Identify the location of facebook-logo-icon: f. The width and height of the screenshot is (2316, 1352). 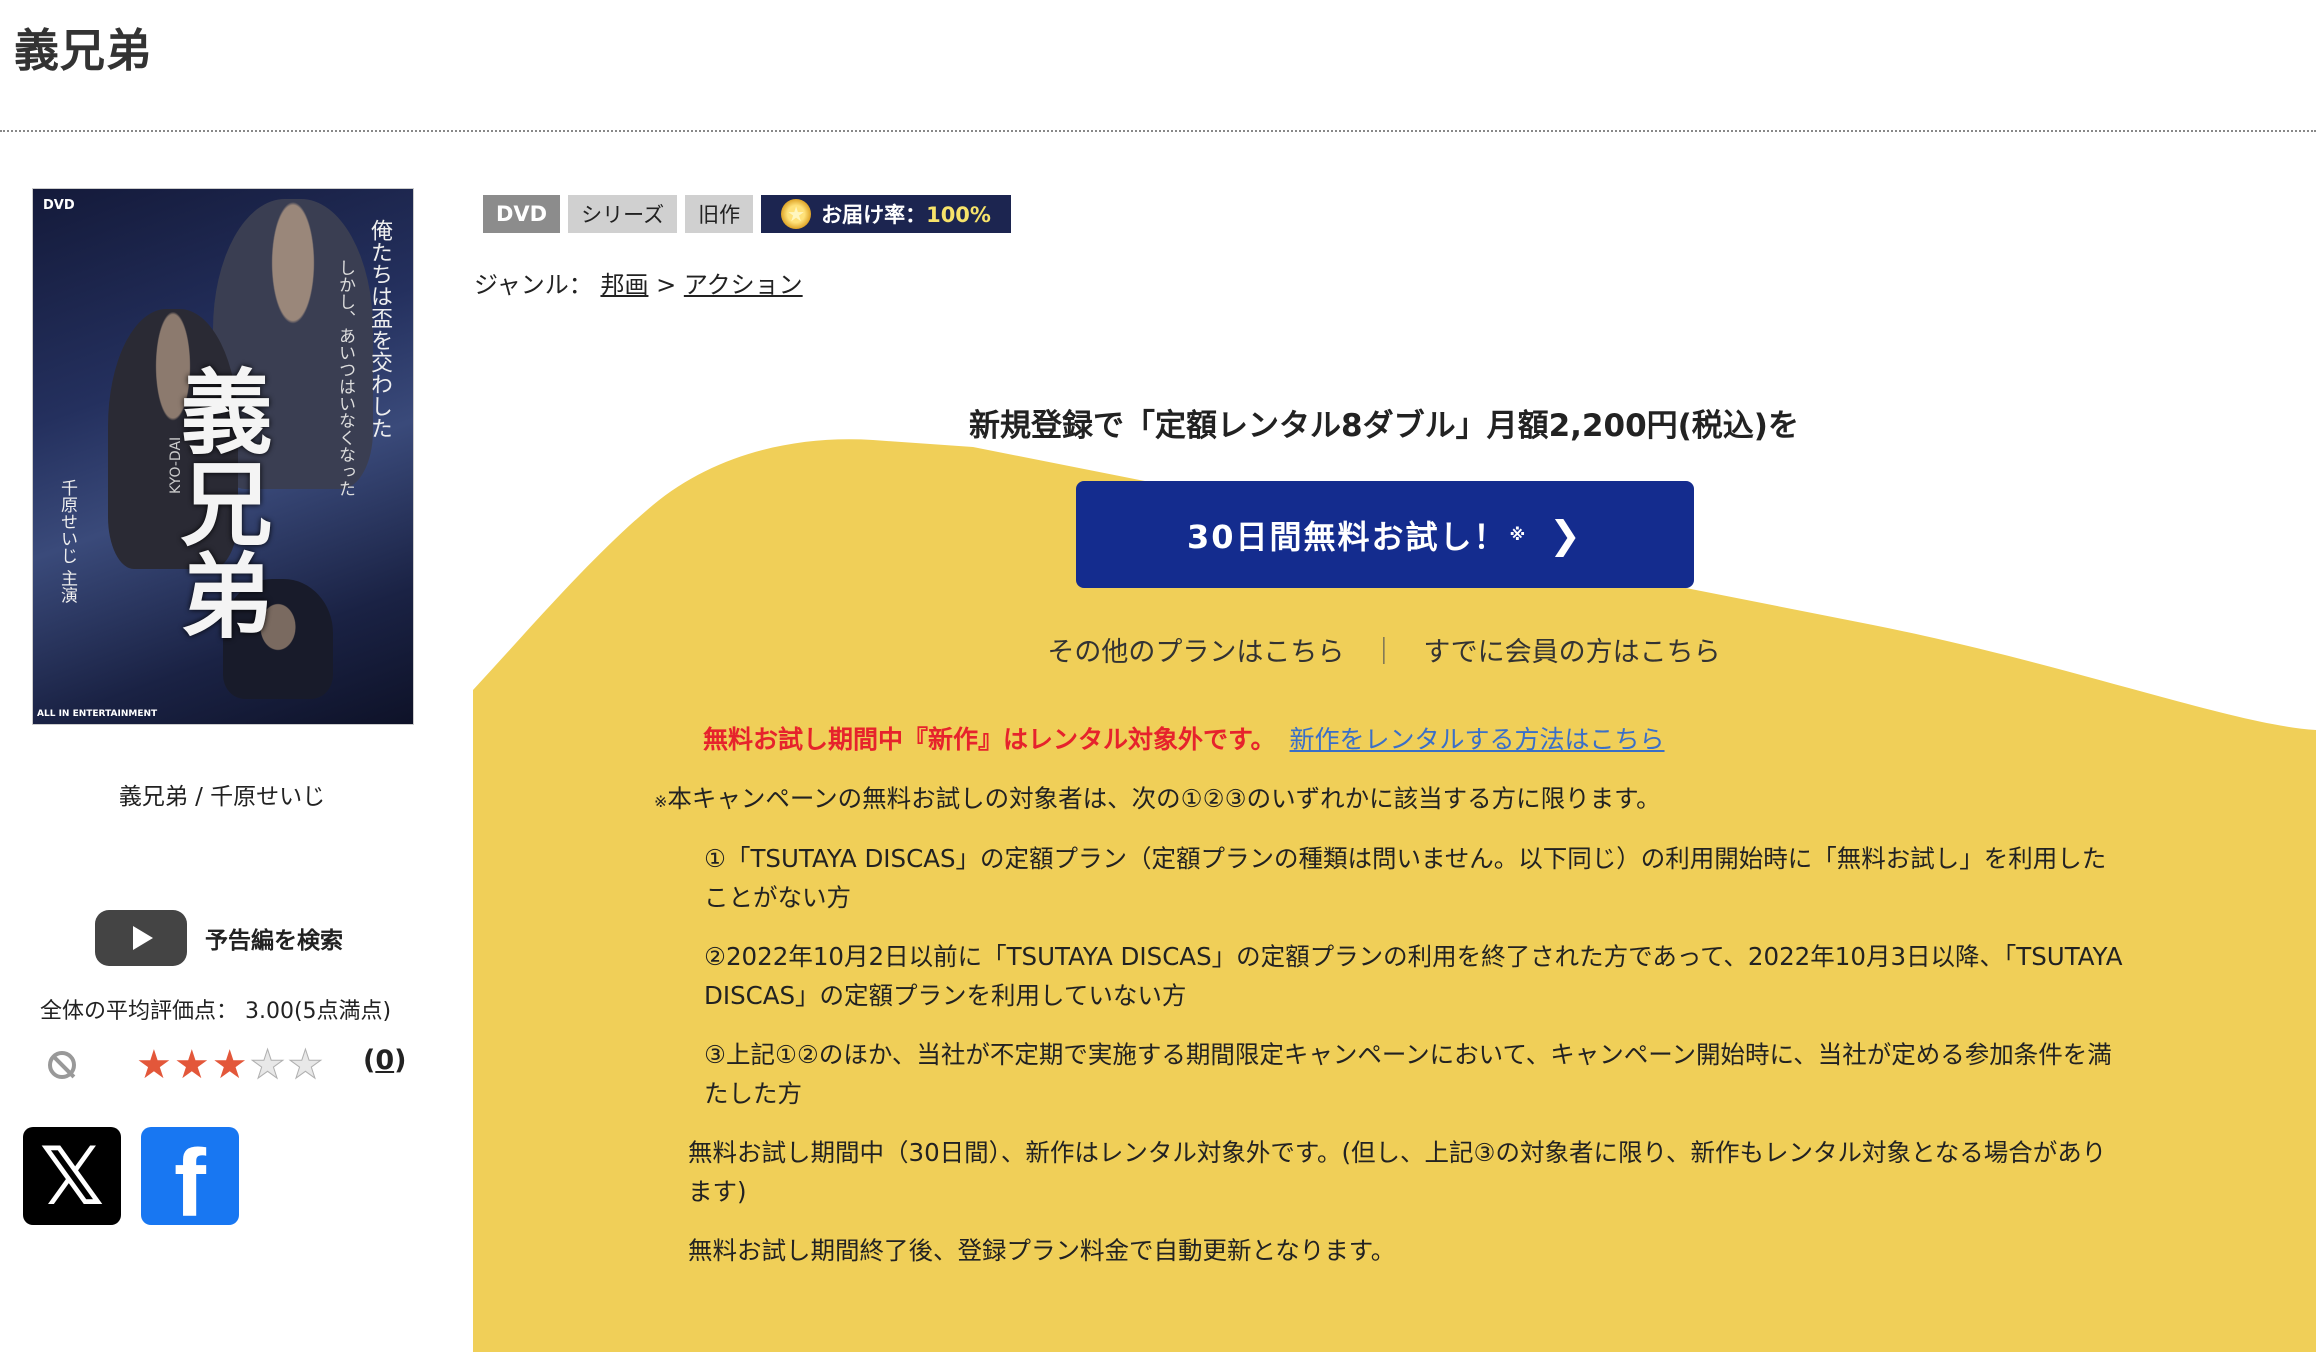
(190, 1177).